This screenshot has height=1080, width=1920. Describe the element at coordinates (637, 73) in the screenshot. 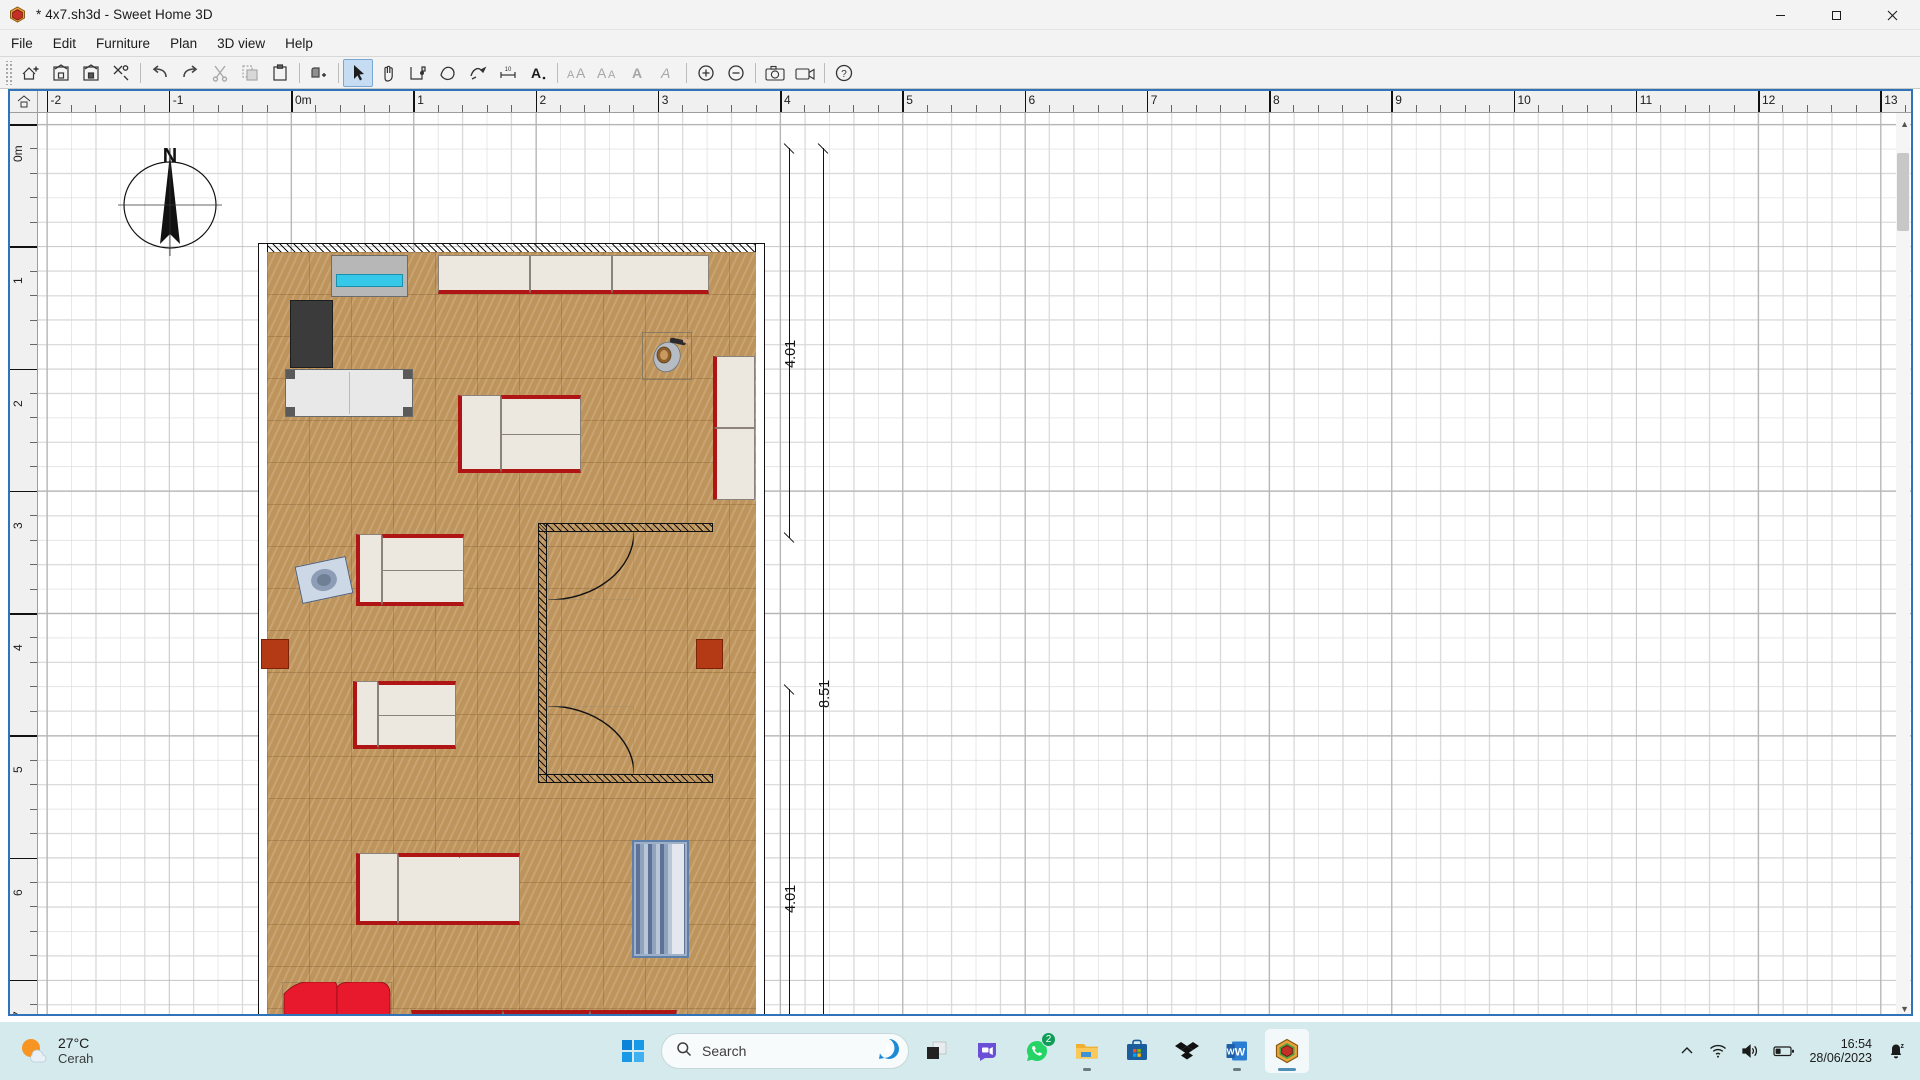

I see `toggle-bold-icon: A` at that location.